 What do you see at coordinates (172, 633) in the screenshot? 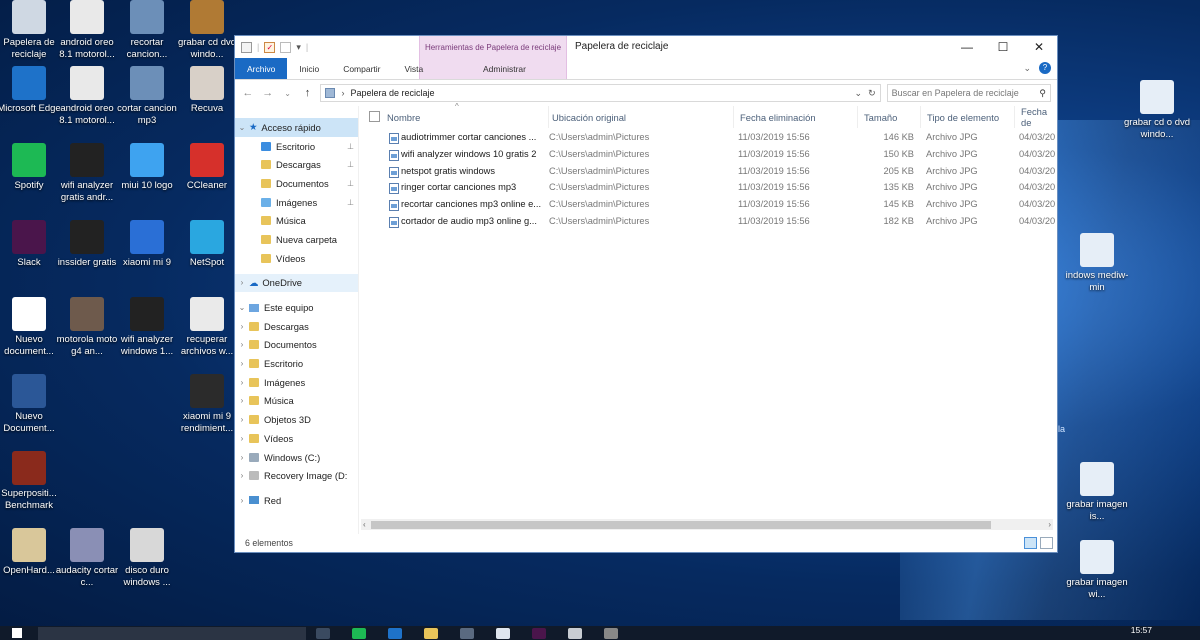
I see `taskbar-search` at bounding box center [172, 633].